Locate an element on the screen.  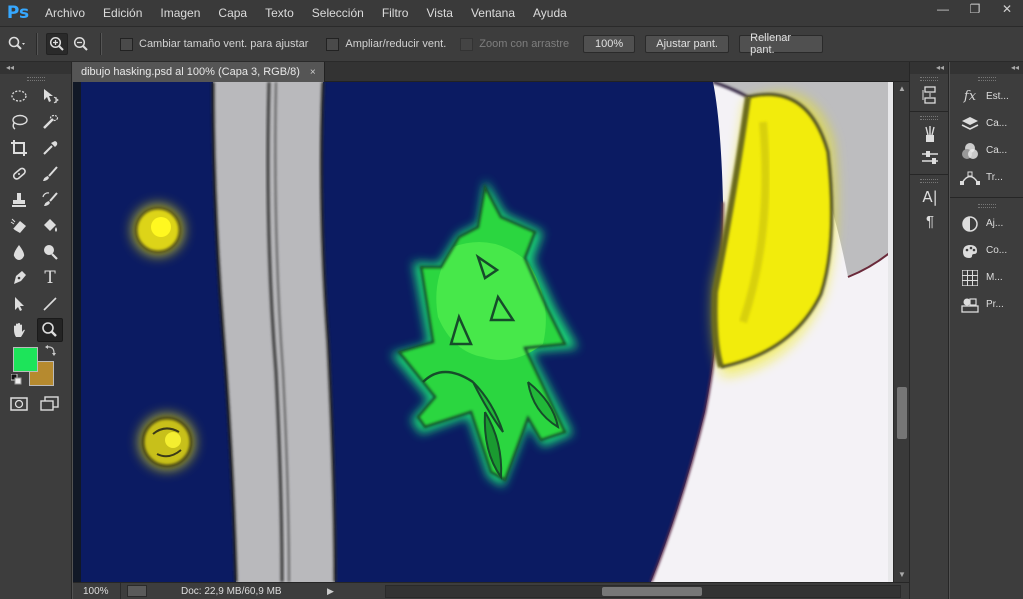
screen-mode-icon is located at coordinates (50, 404).